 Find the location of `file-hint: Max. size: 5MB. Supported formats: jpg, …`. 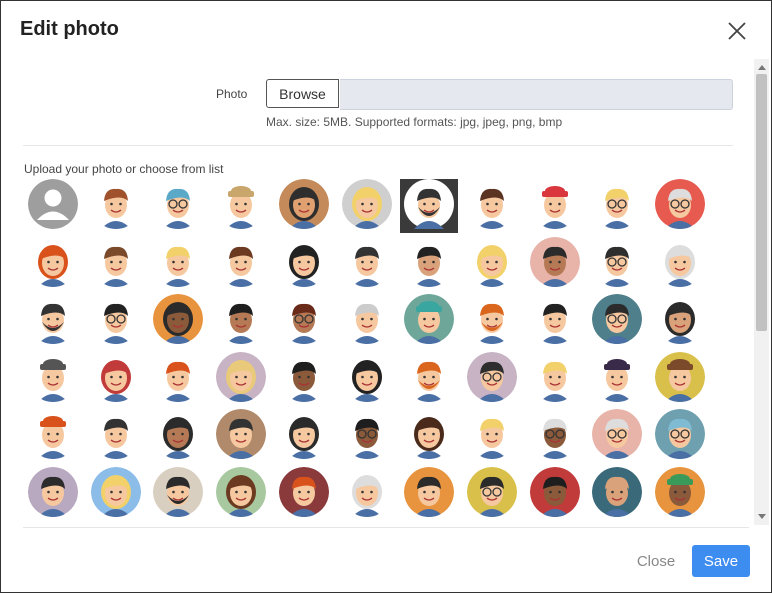

file-hint: Max. size: 5MB. Supported formats: jpg, … is located at coordinates (414, 122).